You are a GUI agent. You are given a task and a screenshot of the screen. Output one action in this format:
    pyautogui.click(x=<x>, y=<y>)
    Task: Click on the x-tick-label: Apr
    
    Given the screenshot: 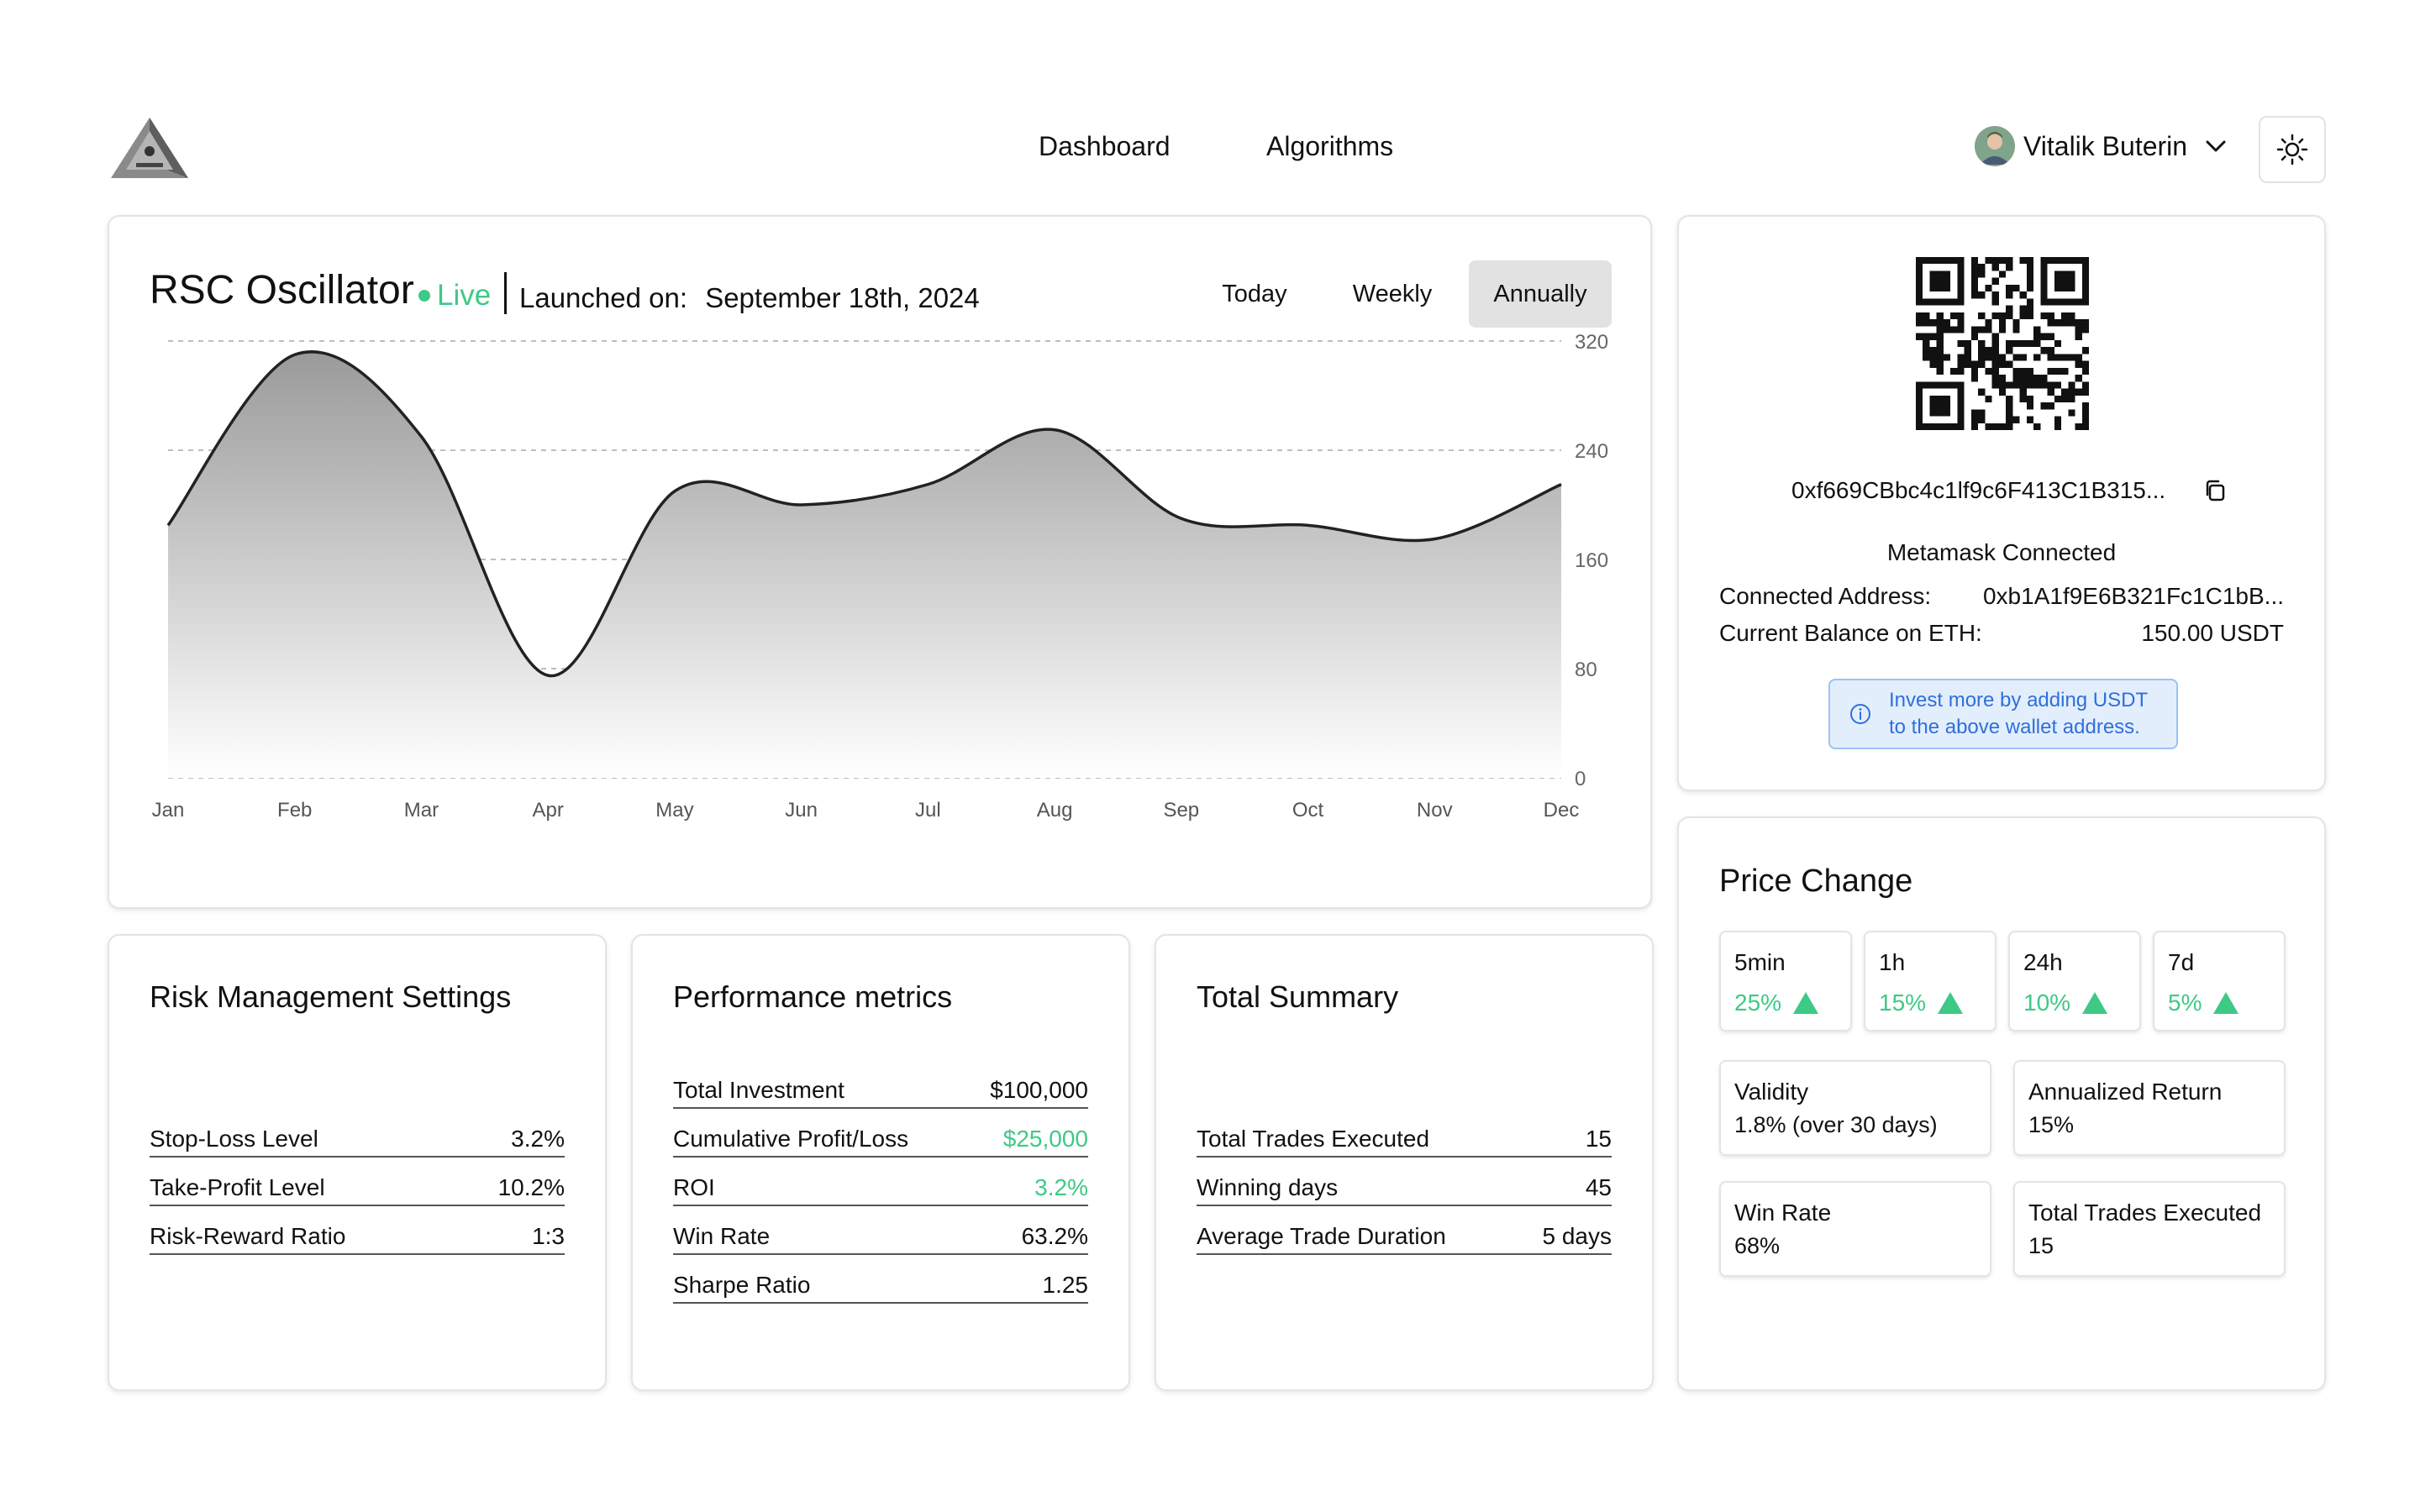 What is the action you would take?
    pyautogui.click(x=548, y=810)
    